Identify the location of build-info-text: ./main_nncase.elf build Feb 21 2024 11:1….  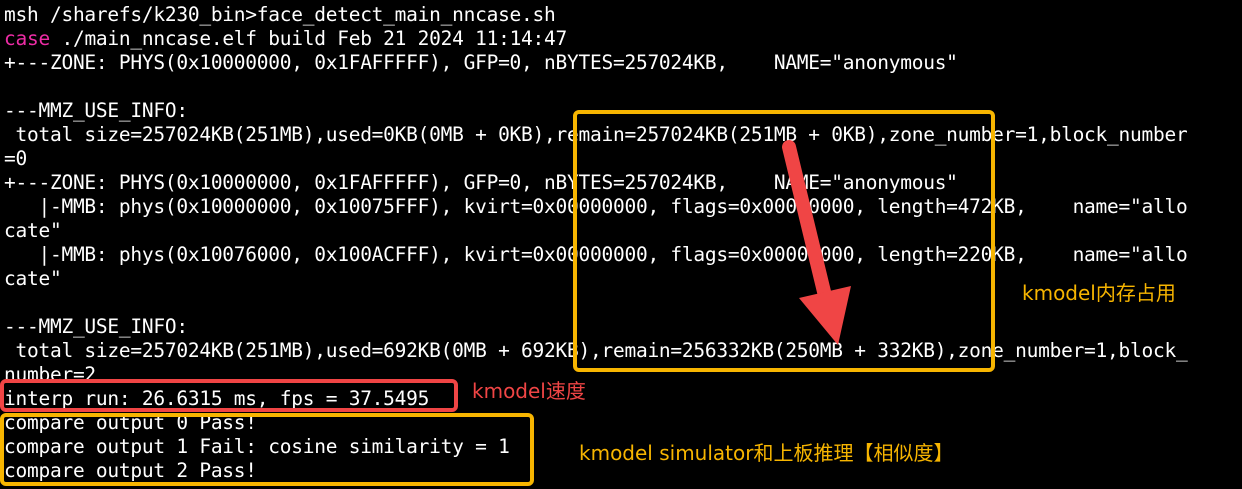
(308, 38).